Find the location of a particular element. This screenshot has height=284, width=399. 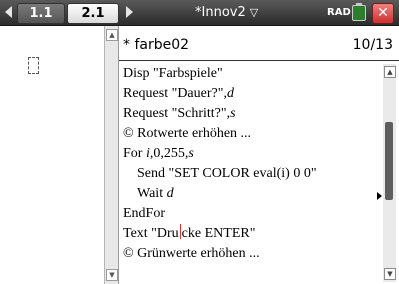

angle-mode-label: RAD is located at coordinates (339, 12).